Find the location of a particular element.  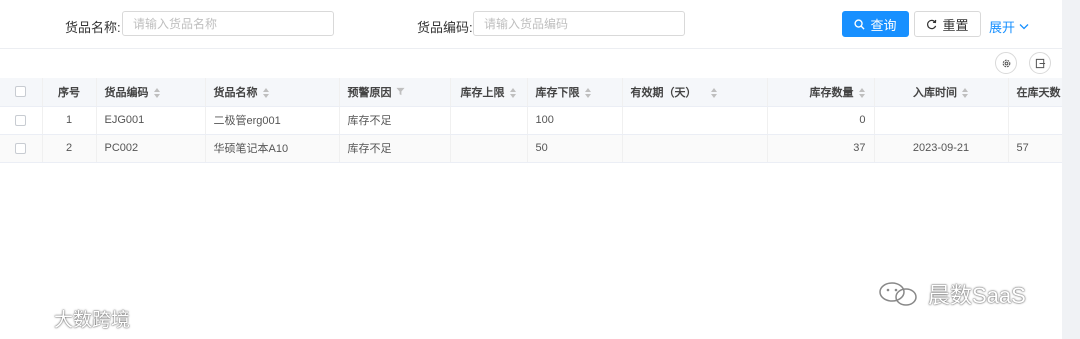

gear-icon is located at coordinates (1006, 63).